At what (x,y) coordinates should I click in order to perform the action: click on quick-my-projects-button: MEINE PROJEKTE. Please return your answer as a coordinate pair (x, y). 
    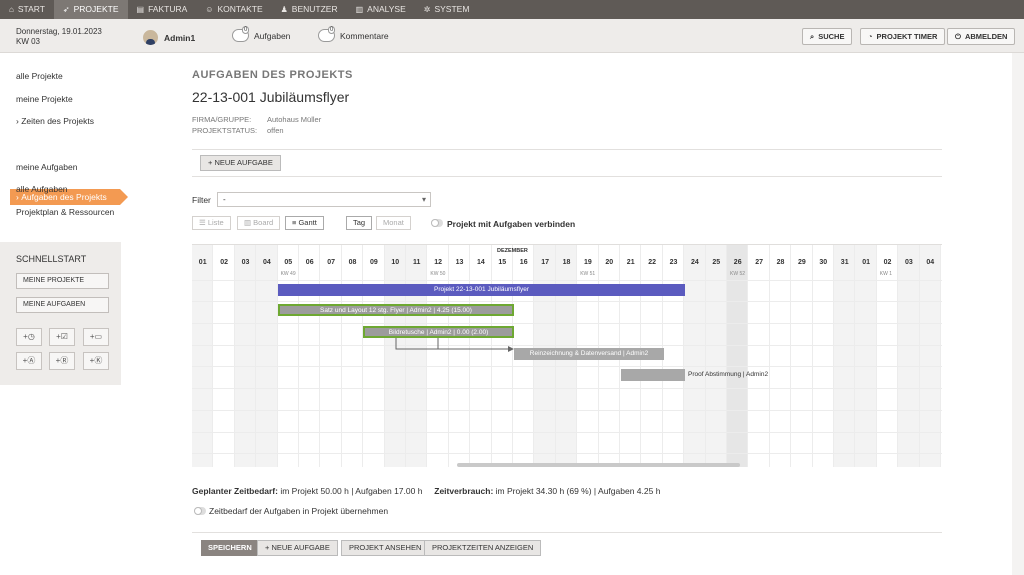
    Looking at the image, I should click on (62, 281).